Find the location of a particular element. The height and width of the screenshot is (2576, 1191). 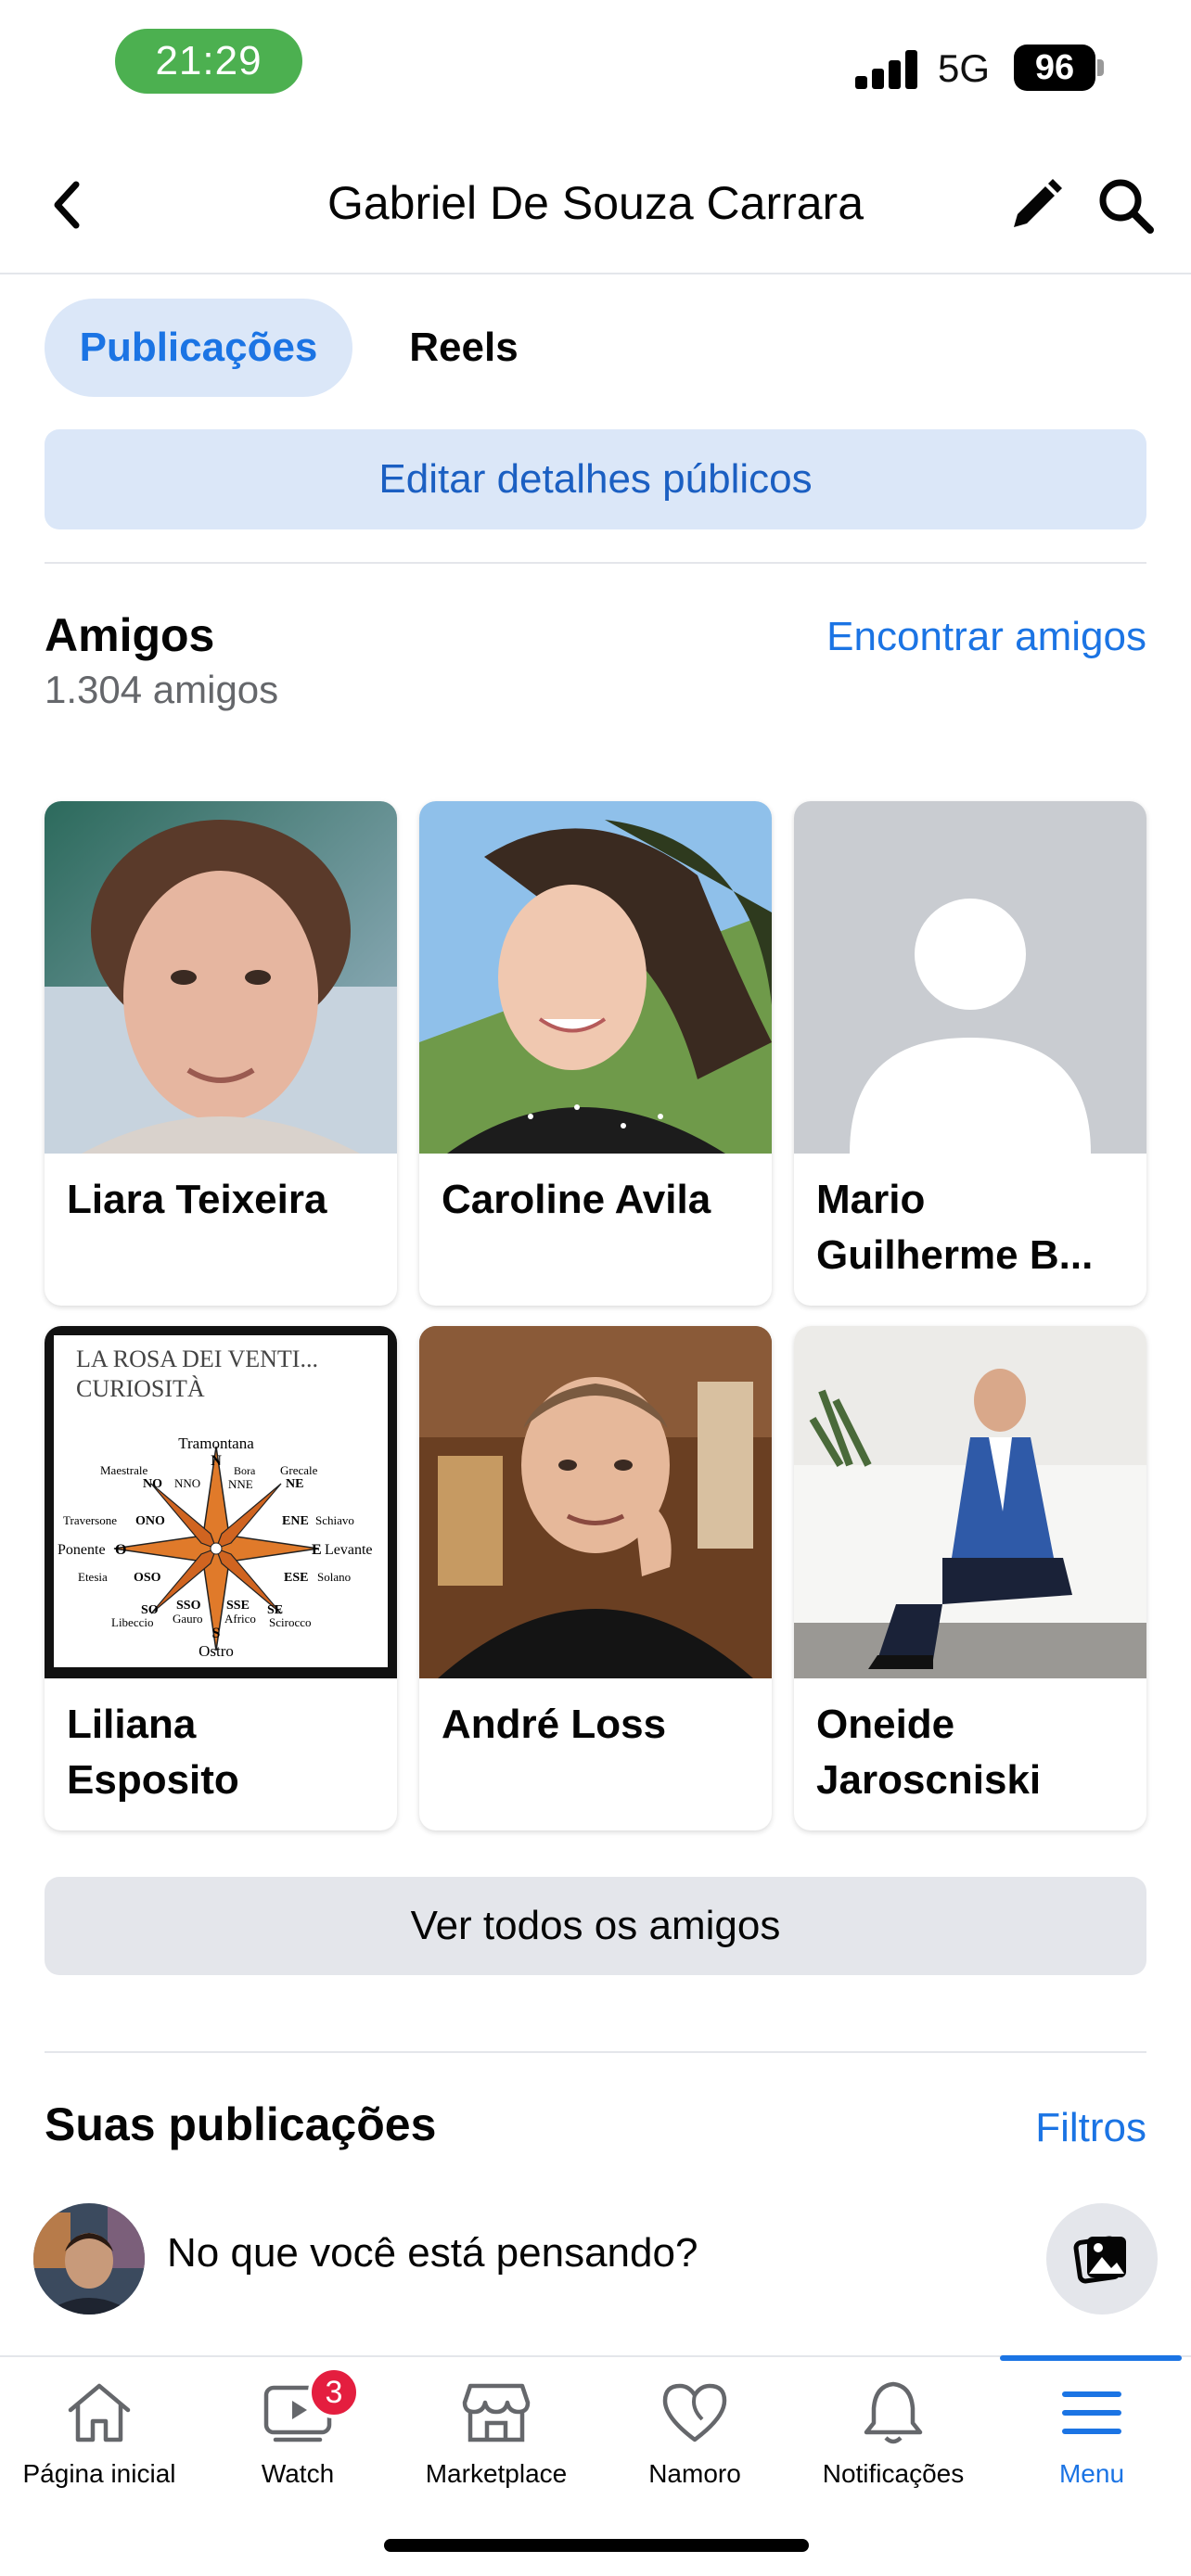

svg-text: Gauro is located at coordinates (188, 1619).